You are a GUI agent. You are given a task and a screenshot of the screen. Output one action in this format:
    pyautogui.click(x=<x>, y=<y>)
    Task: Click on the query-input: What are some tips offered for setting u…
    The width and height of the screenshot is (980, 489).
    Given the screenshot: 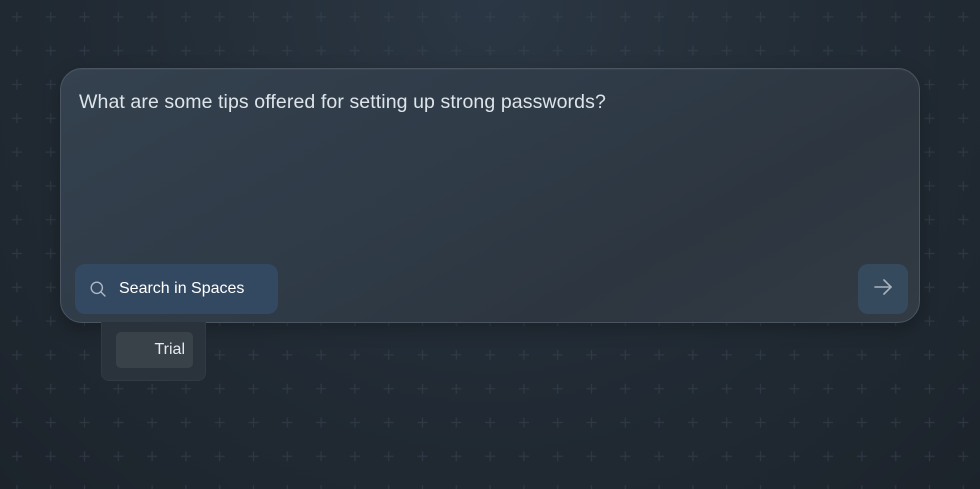 What is the action you would take?
    pyautogui.click(x=489, y=102)
    